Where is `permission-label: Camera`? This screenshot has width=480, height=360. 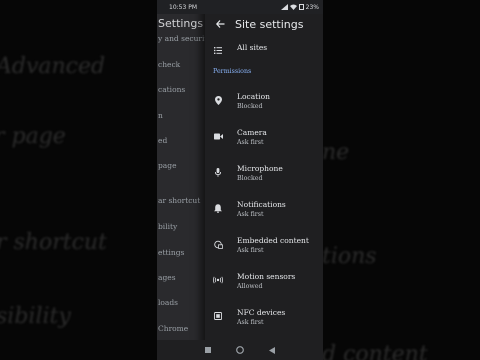
permission-label: Camera is located at coordinates (252, 132).